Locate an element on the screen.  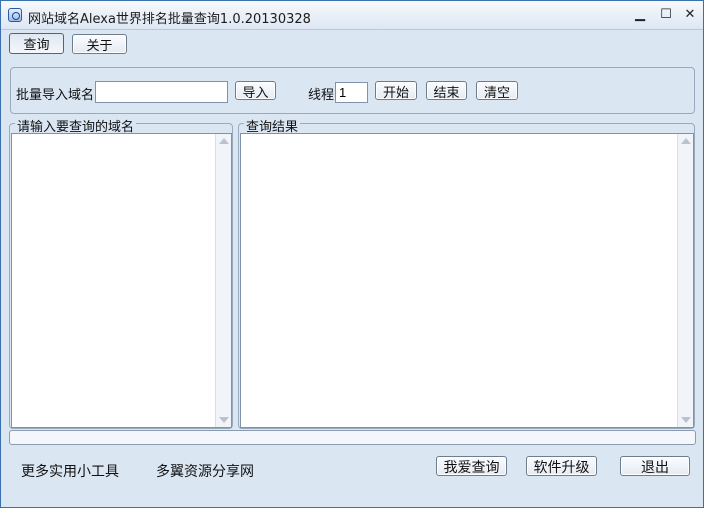
clear-button: 清空 is located at coordinates (497, 90).